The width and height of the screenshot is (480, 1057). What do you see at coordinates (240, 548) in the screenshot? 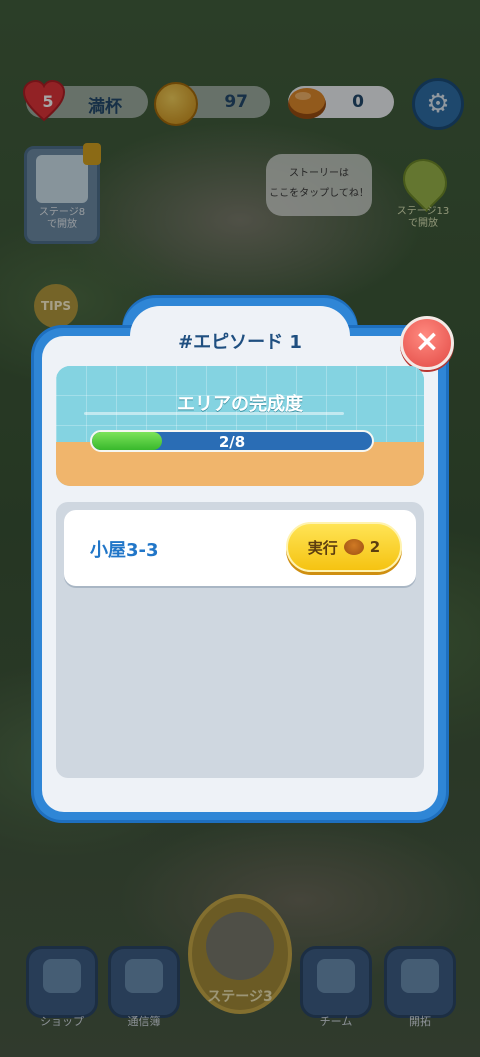
I see `task-row: 小屋3-3 実行 2` at bounding box center [240, 548].